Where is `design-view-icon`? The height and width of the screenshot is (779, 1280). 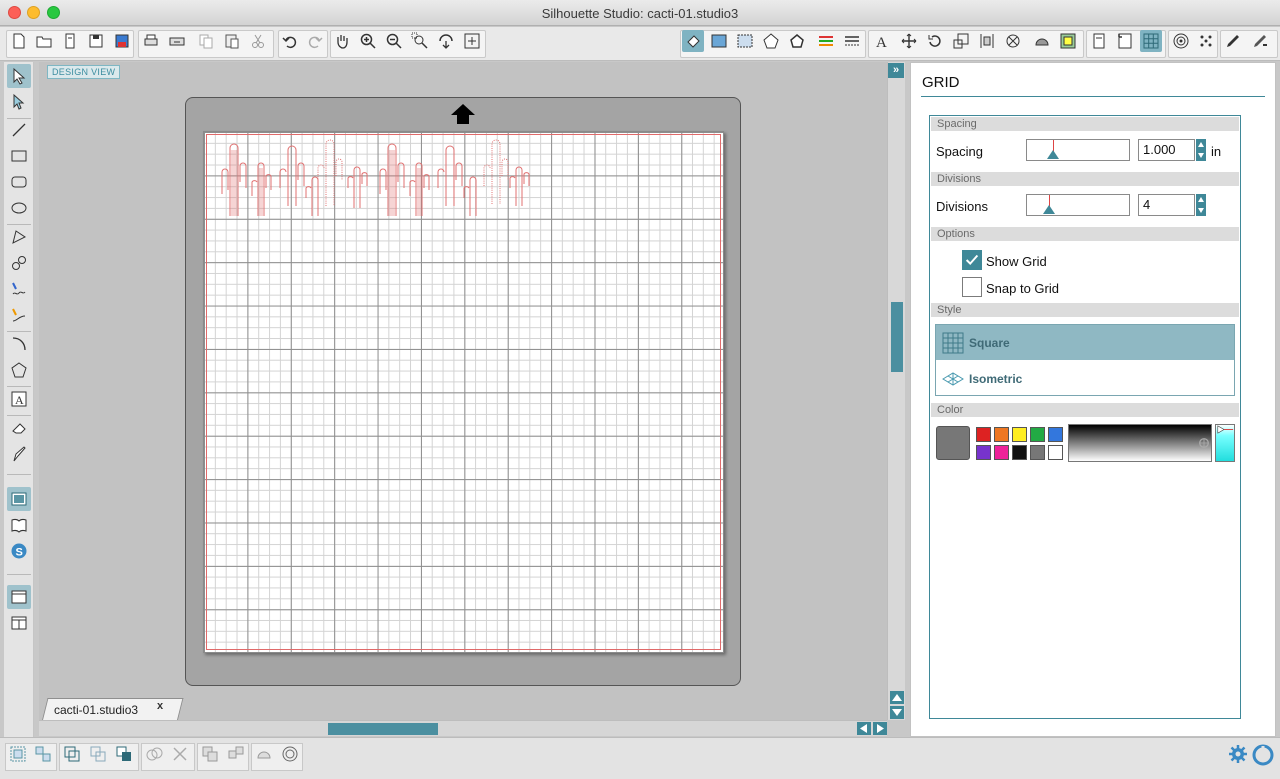
design-view-icon is located at coordinates (19, 499).